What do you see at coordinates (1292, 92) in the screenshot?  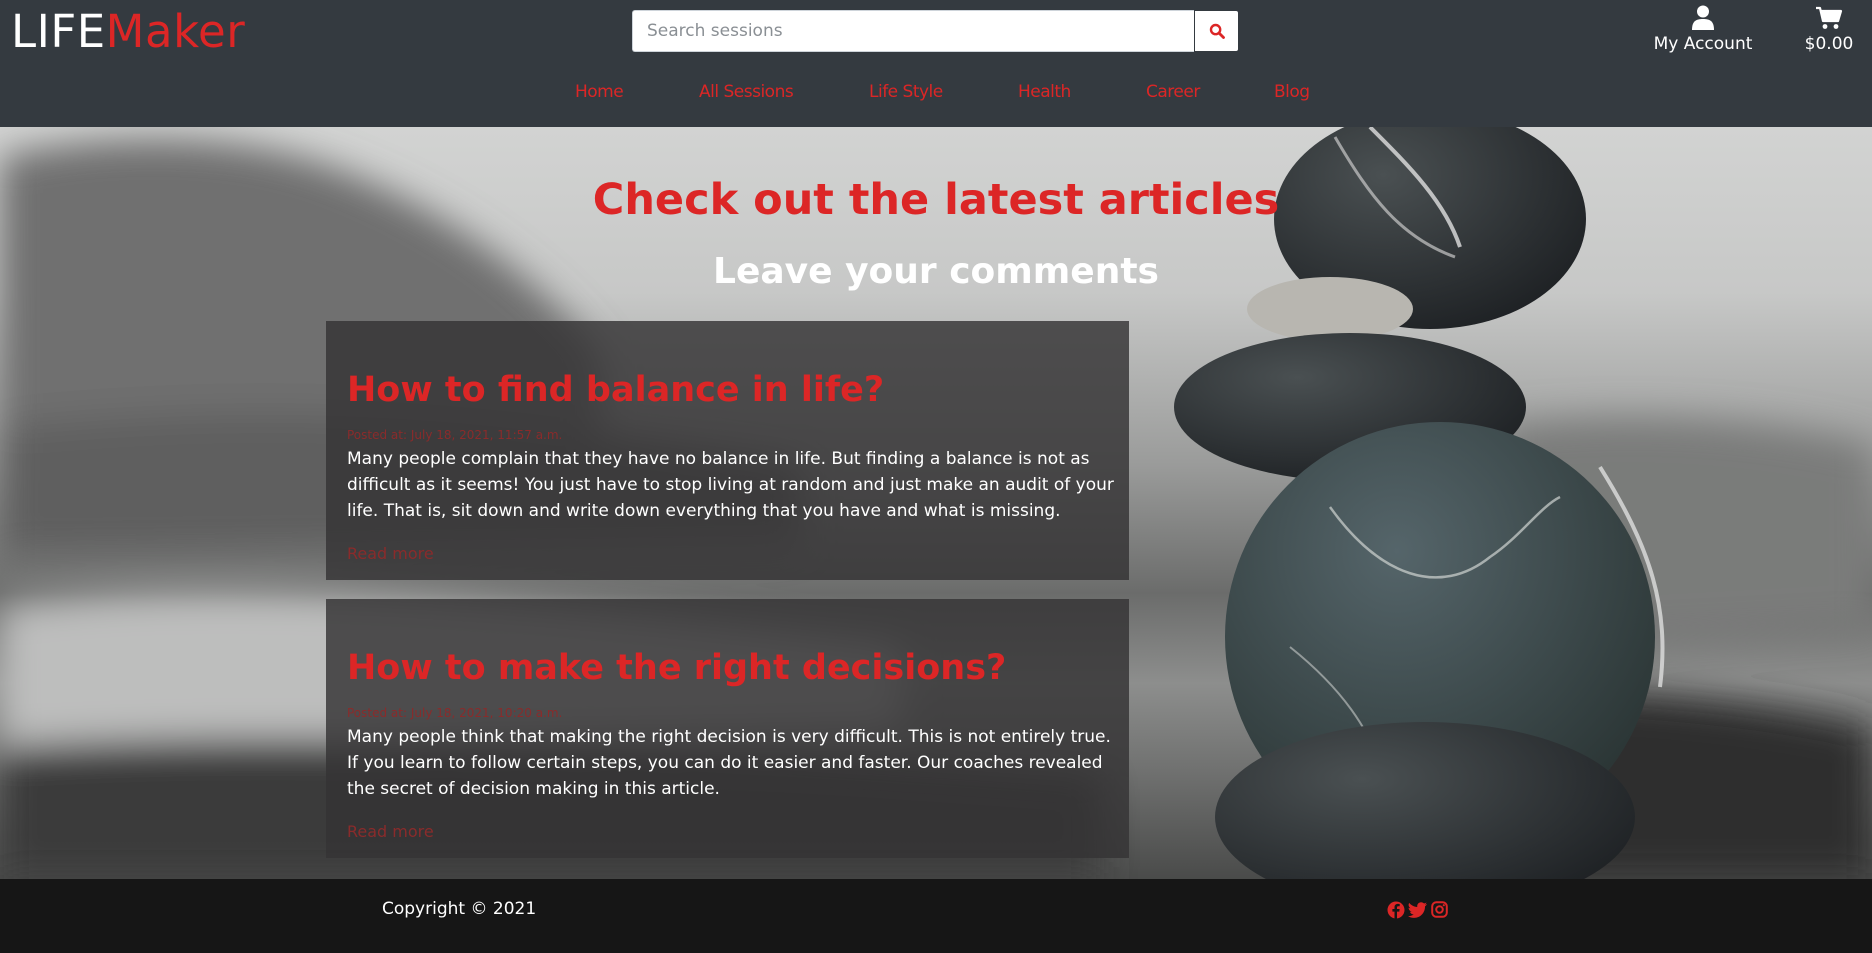 I see `nav-item-blog: Blog` at bounding box center [1292, 92].